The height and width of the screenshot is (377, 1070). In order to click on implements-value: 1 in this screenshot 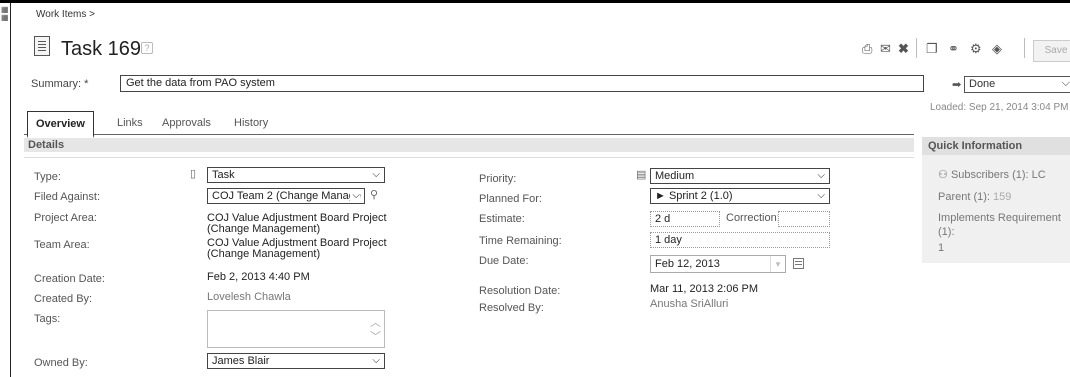, I will do `click(941, 248)`.